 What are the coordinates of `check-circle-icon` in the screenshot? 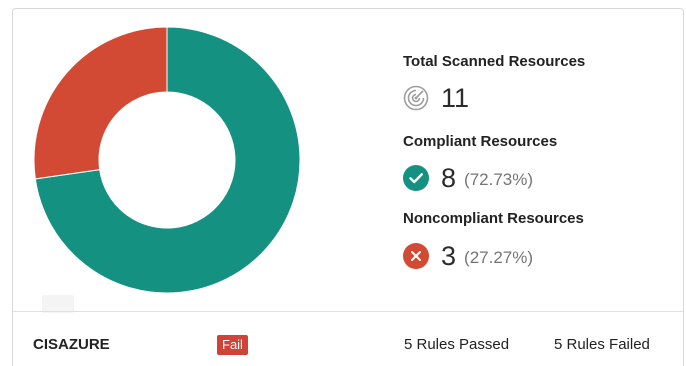 It's located at (416, 178).